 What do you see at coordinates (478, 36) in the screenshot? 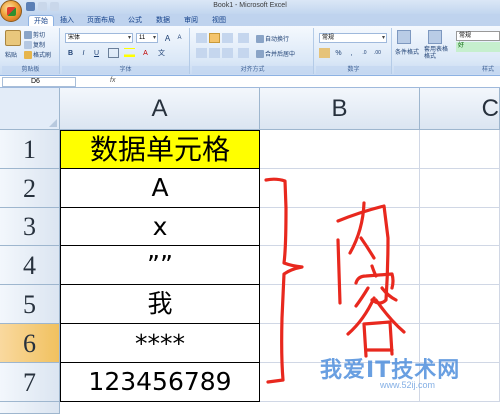
I see `style-normal: 常规` at bounding box center [478, 36].